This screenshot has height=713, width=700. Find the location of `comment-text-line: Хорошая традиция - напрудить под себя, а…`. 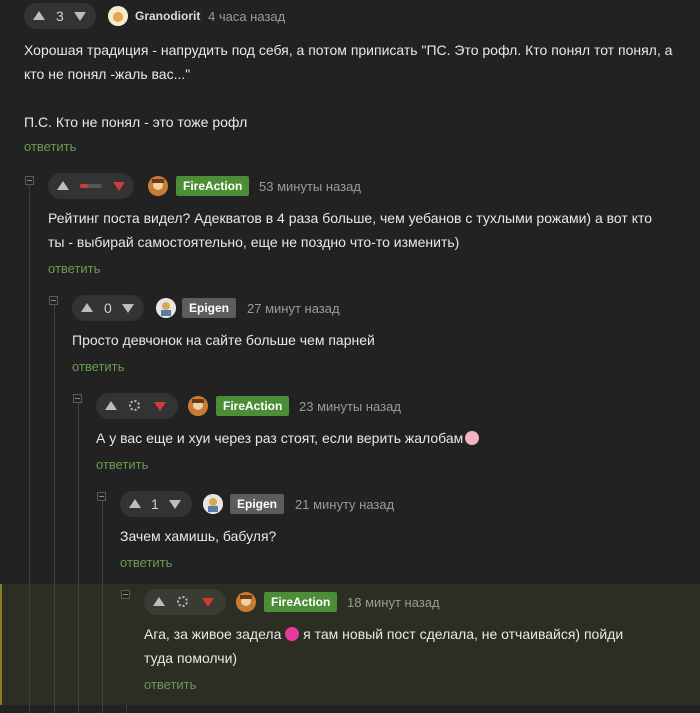

comment-text-line: Хорошая традиция - напрудить под себя, а… is located at coordinates (348, 50).